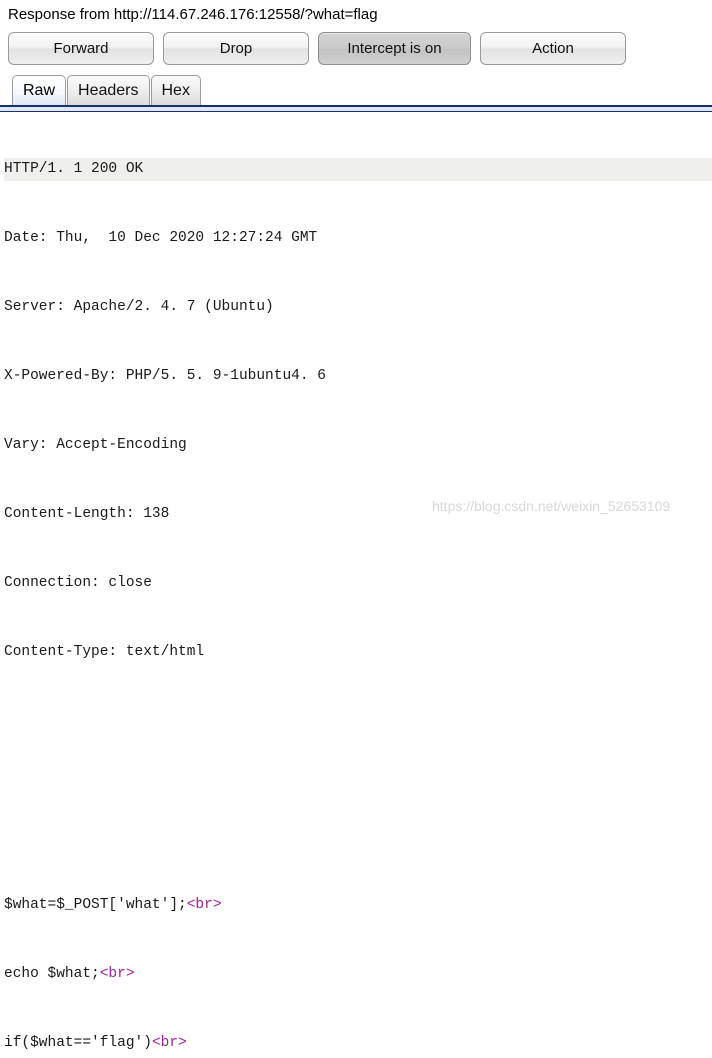 The image size is (712, 1058). What do you see at coordinates (52, 974) in the screenshot?
I see `code-text: echo $what;` at bounding box center [52, 974].